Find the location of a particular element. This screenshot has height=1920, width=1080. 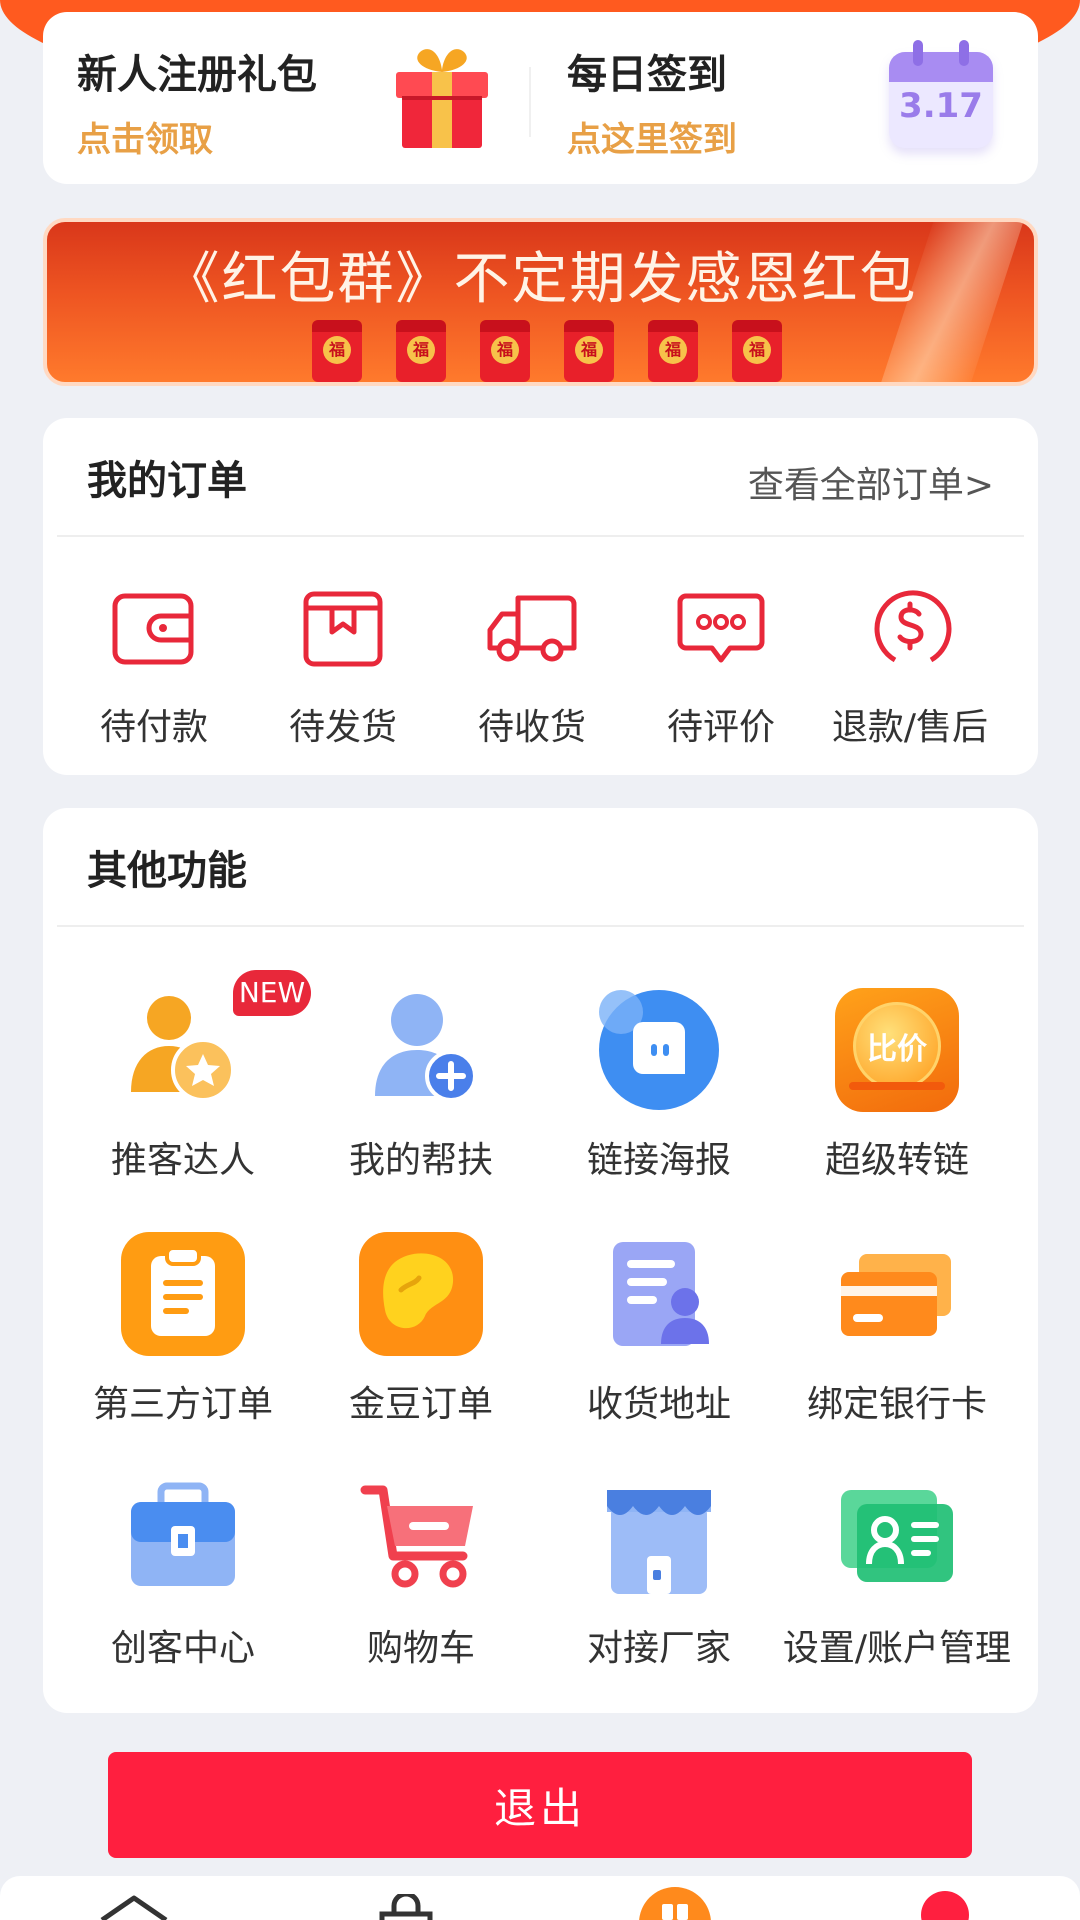

order-pending-review: 待评价 is located at coordinates (721, 668).